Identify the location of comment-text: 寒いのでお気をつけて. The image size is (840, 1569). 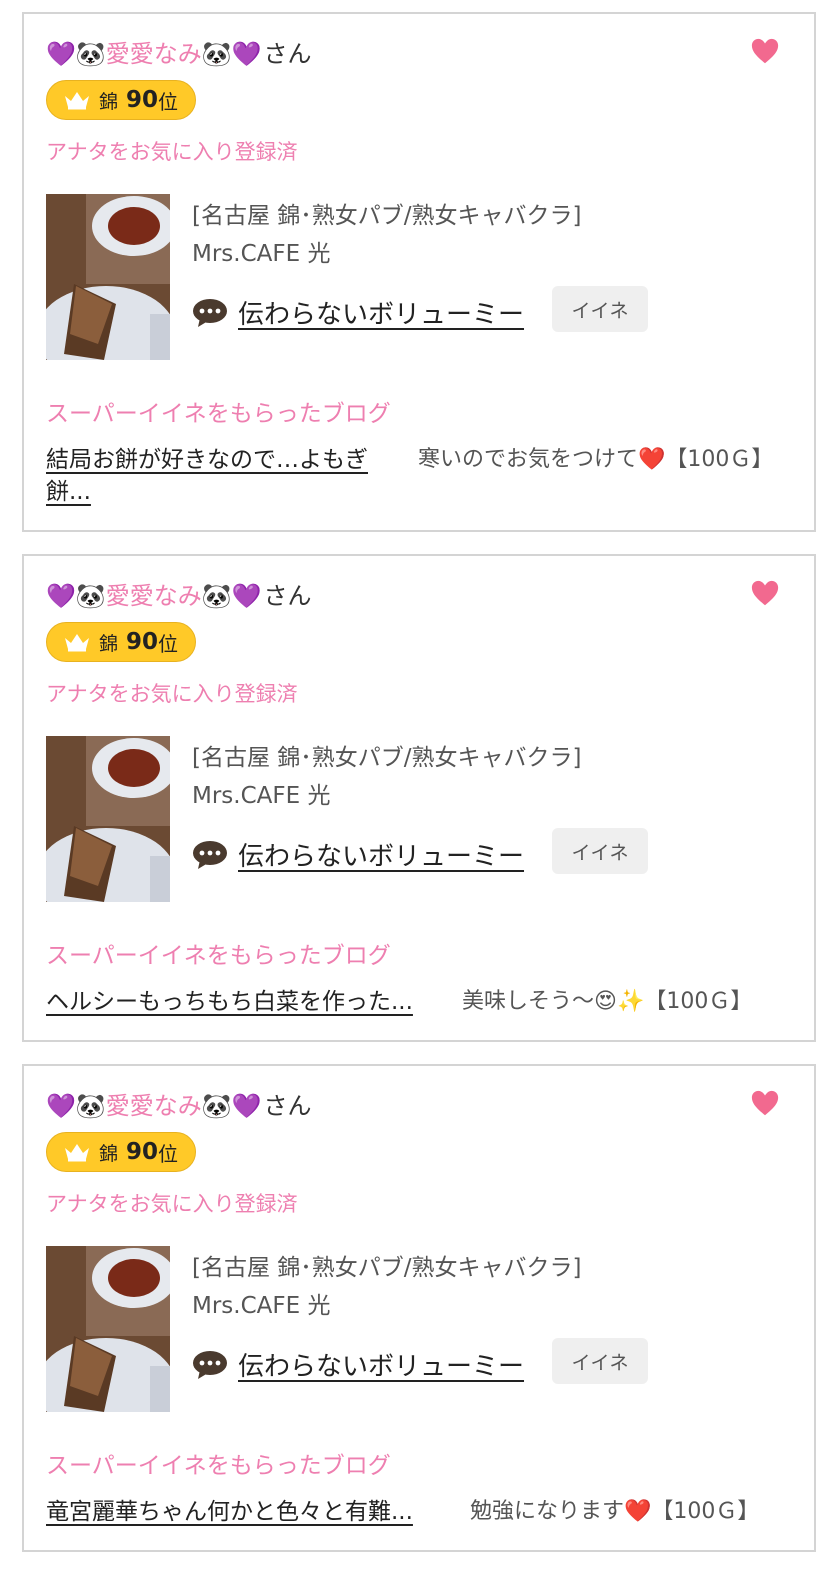
(528, 459).